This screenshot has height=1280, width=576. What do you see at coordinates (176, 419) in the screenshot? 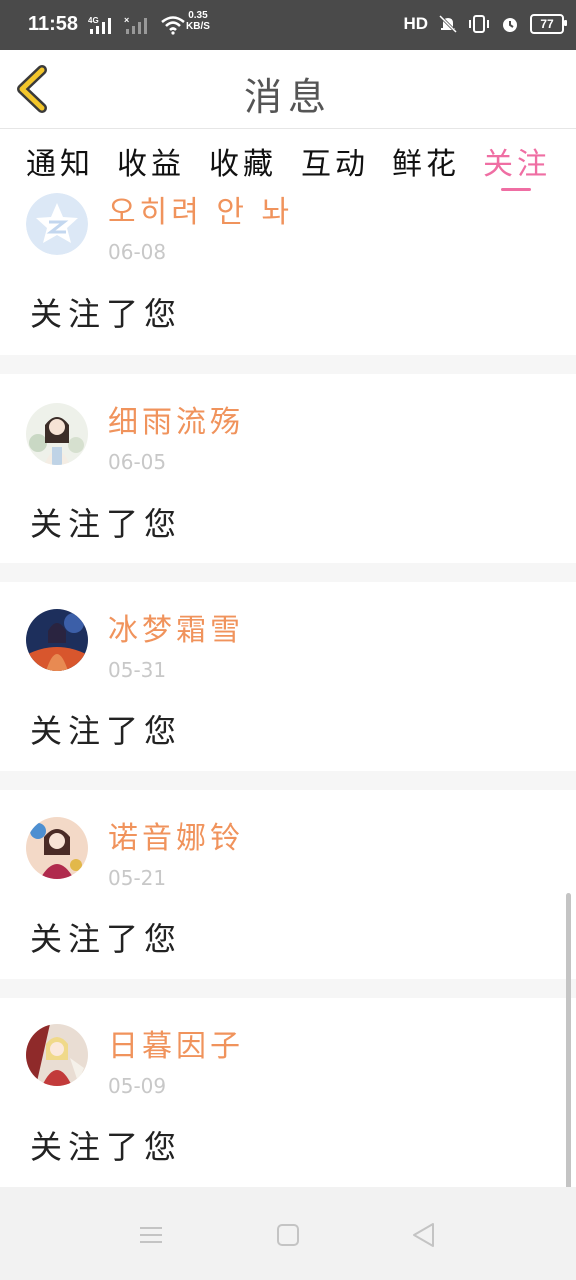
I see `username: 细雨流殇` at bounding box center [176, 419].